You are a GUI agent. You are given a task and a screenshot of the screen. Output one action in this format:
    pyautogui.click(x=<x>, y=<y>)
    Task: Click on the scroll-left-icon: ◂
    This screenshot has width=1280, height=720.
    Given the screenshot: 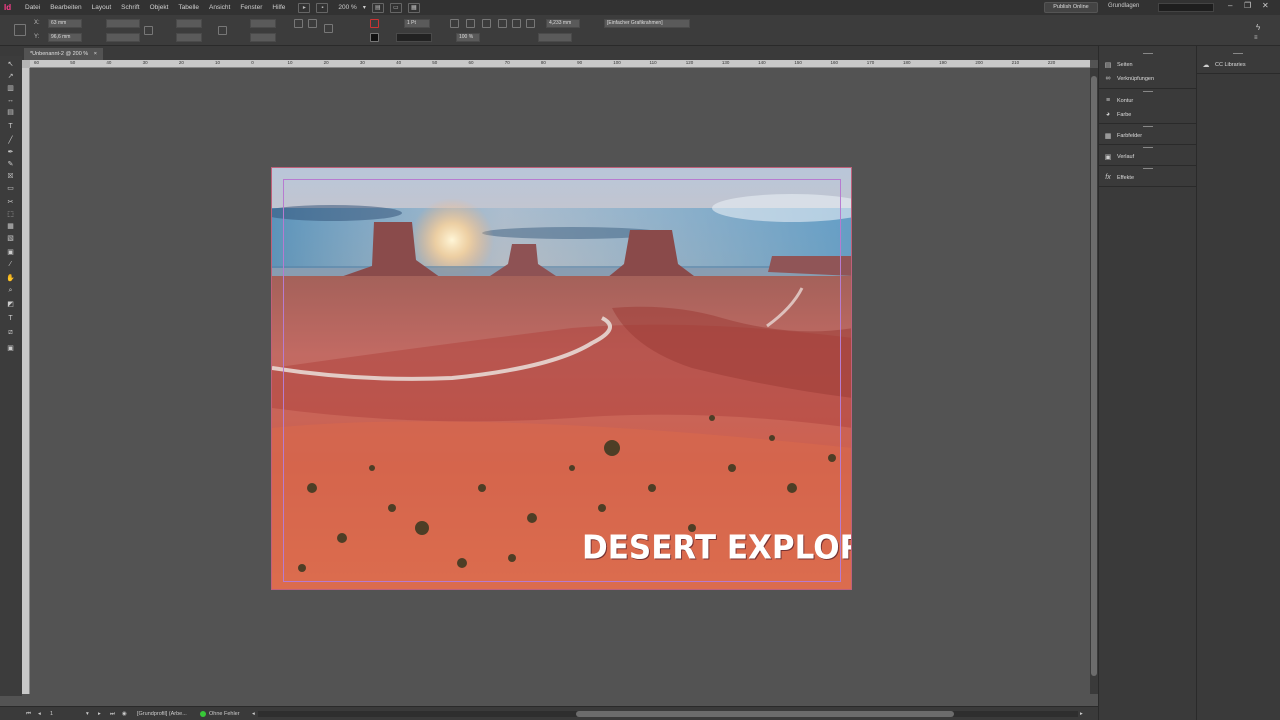 What is the action you would take?
    pyautogui.click(x=253, y=714)
    